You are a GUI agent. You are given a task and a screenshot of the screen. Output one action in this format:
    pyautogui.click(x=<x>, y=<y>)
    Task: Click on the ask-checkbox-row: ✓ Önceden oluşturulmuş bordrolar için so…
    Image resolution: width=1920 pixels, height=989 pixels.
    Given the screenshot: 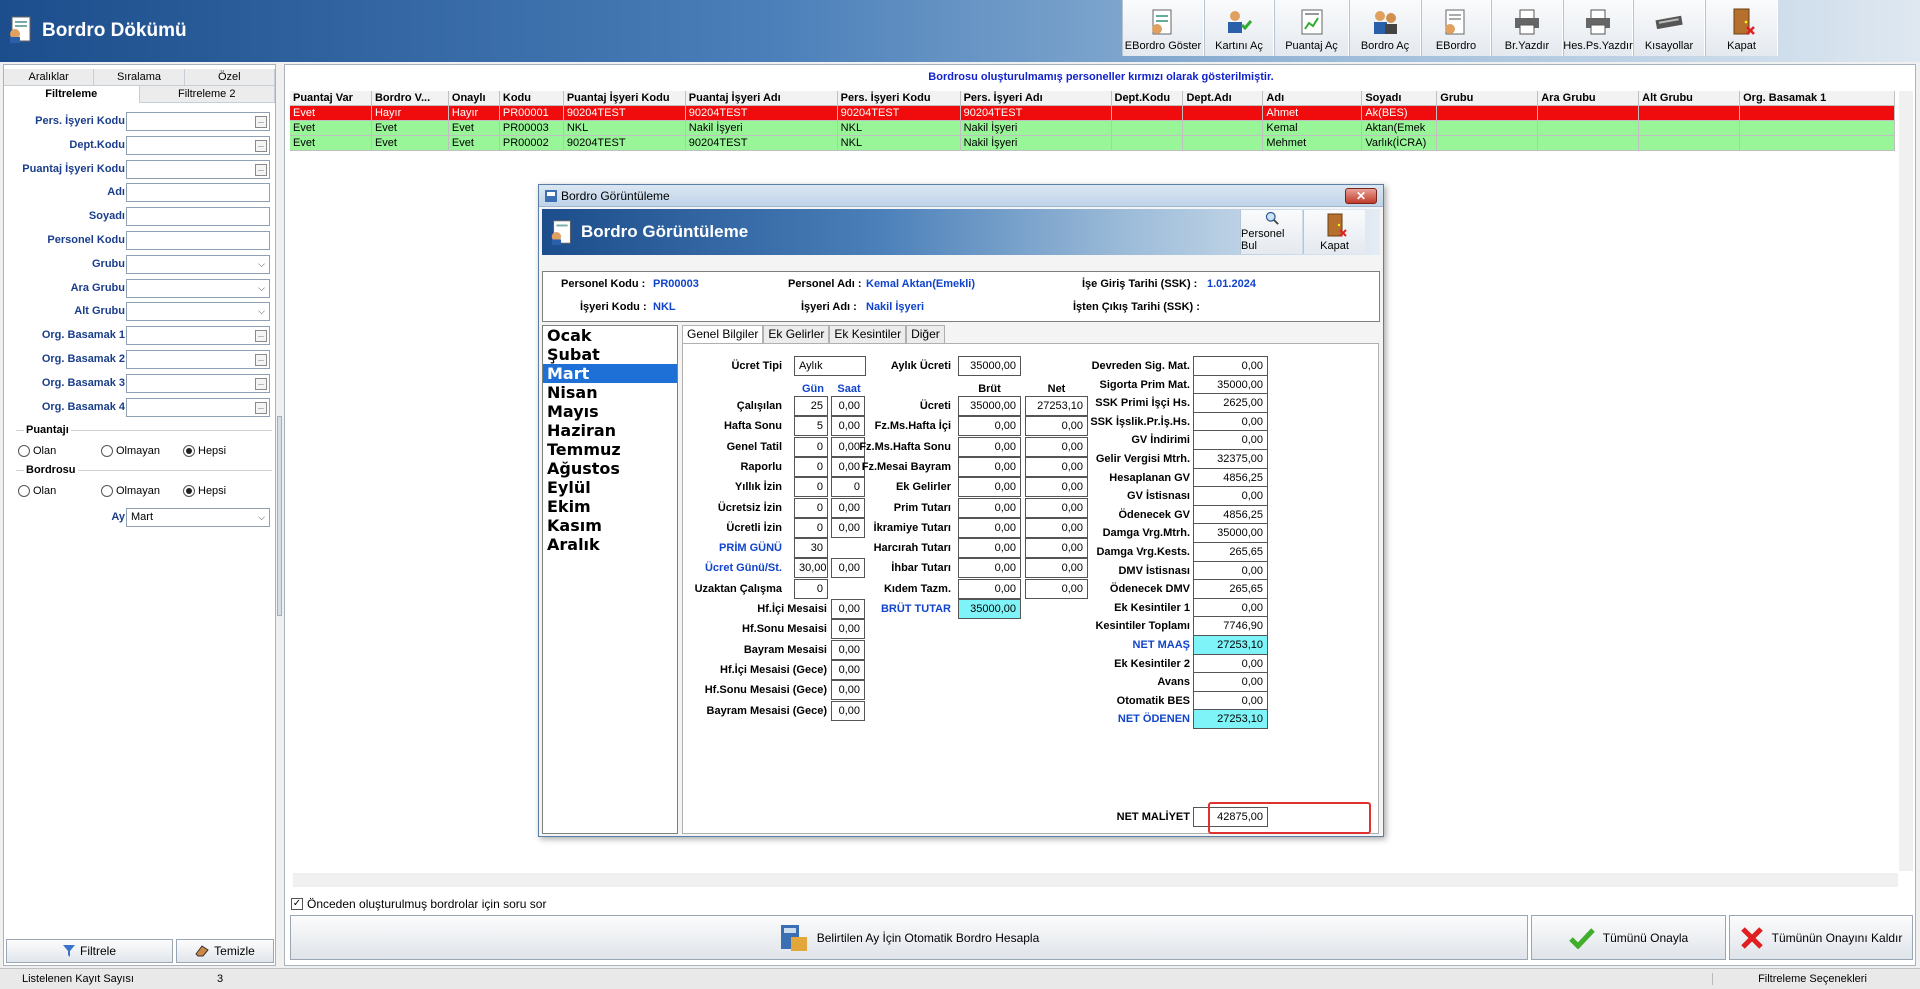 What is the action you would take?
    pyautogui.click(x=418, y=904)
    